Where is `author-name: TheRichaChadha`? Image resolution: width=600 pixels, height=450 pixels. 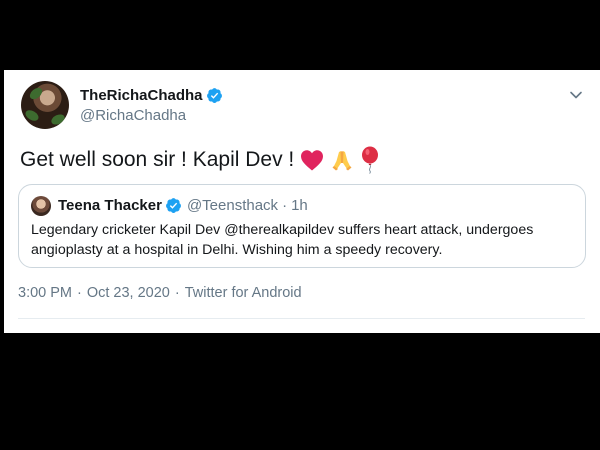 author-name: TheRichaChadha is located at coordinates (151, 95).